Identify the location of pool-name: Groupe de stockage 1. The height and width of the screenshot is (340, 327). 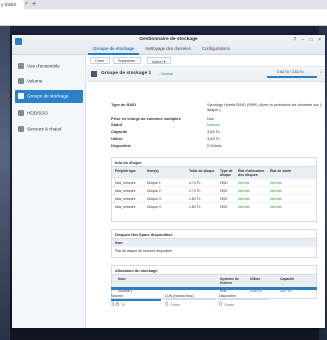
(126, 73).